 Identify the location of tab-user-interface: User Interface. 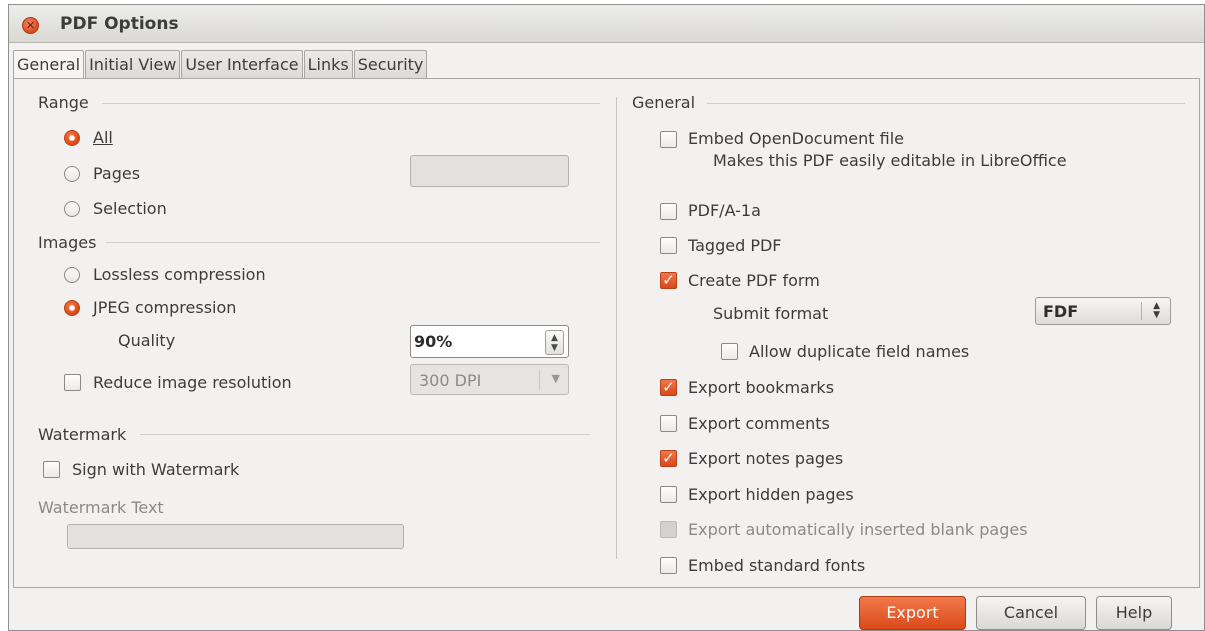
(242, 64).